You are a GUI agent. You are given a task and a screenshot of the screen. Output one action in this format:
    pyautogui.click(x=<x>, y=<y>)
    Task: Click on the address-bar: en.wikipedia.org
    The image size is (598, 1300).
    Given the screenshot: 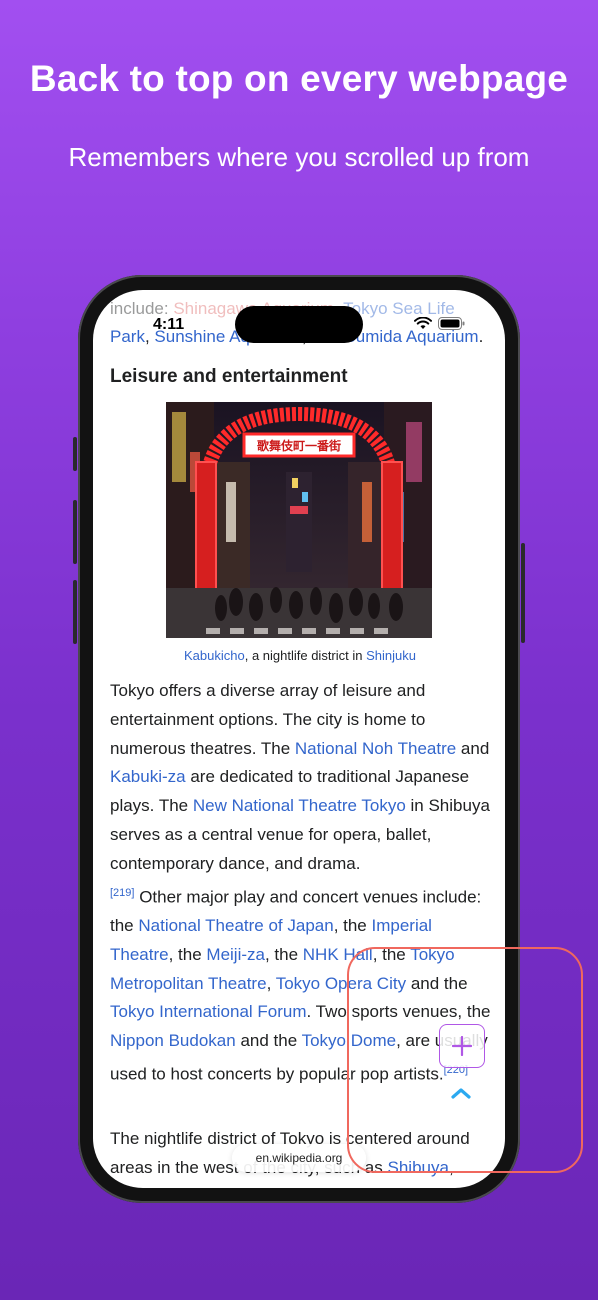 What is the action you would take?
    pyautogui.click(x=299, y=1158)
    